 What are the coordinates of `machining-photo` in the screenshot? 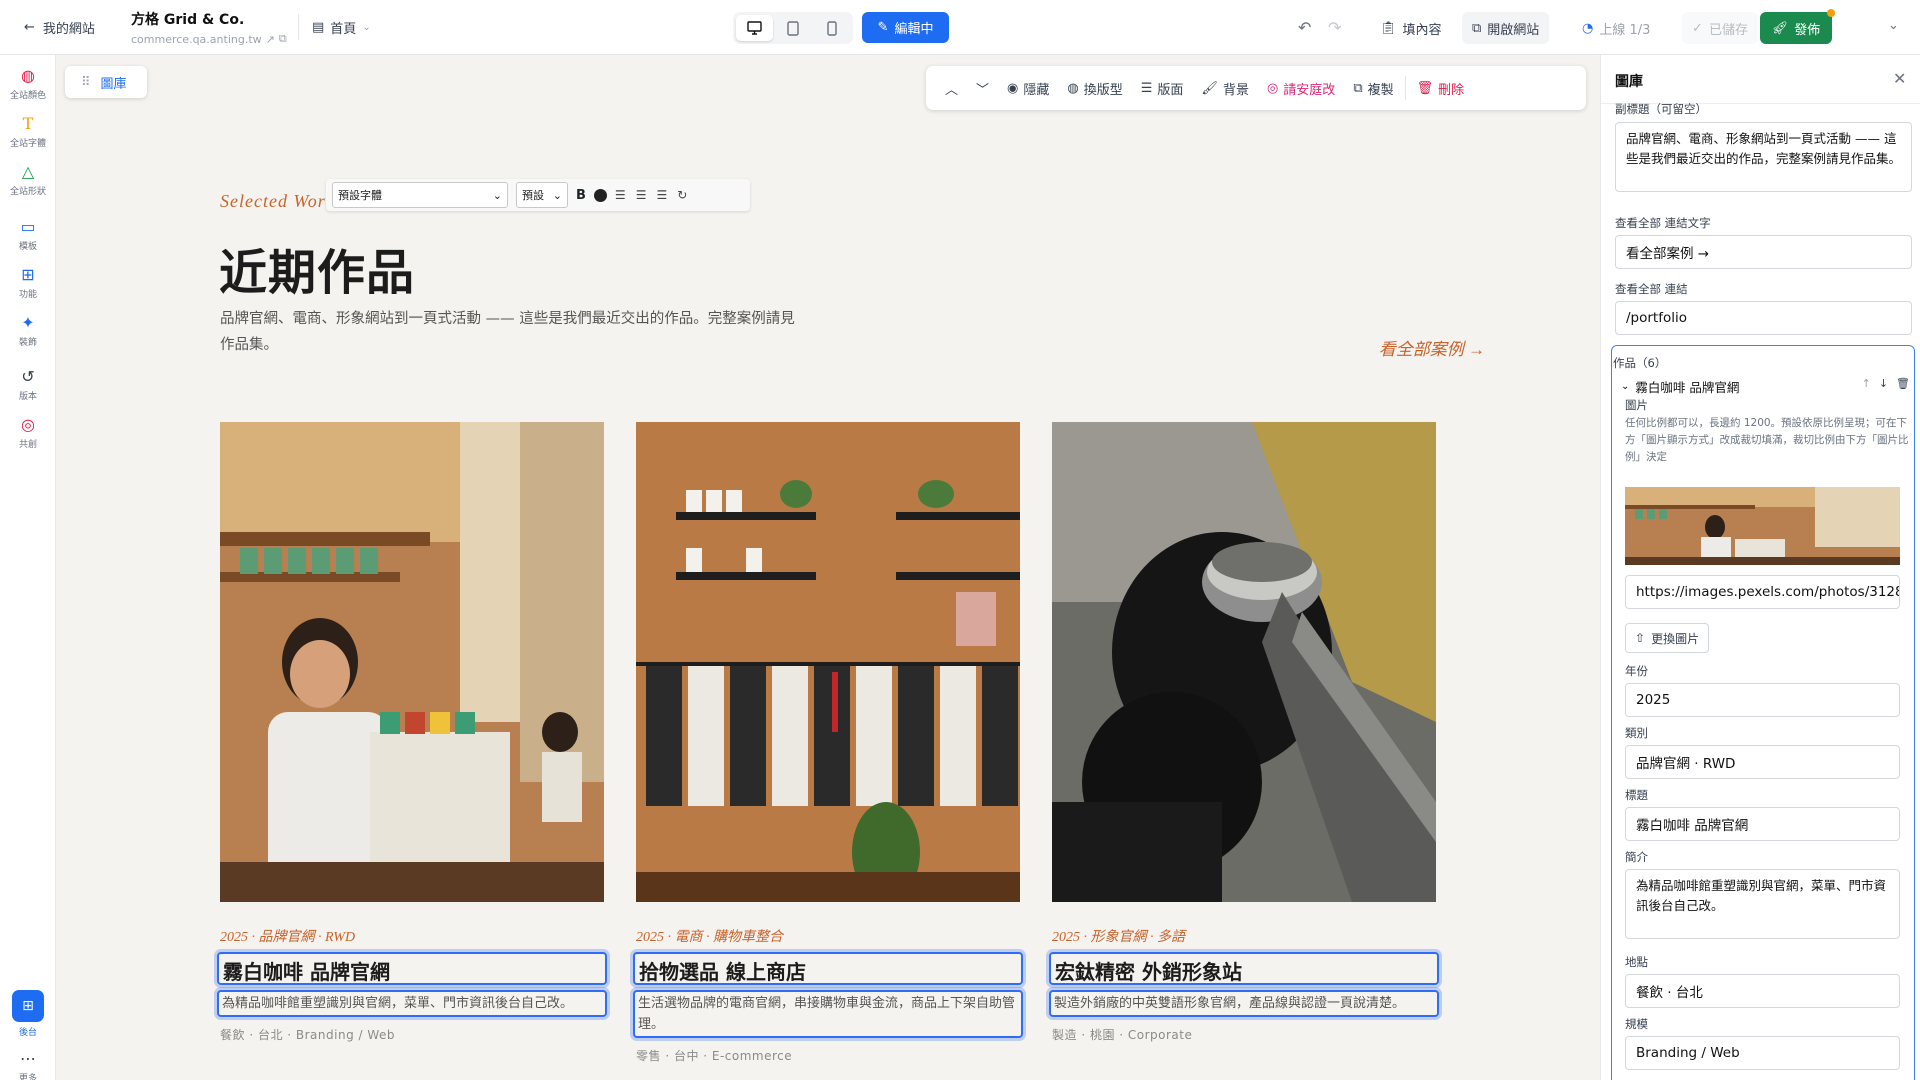 It's located at (1244, 662).